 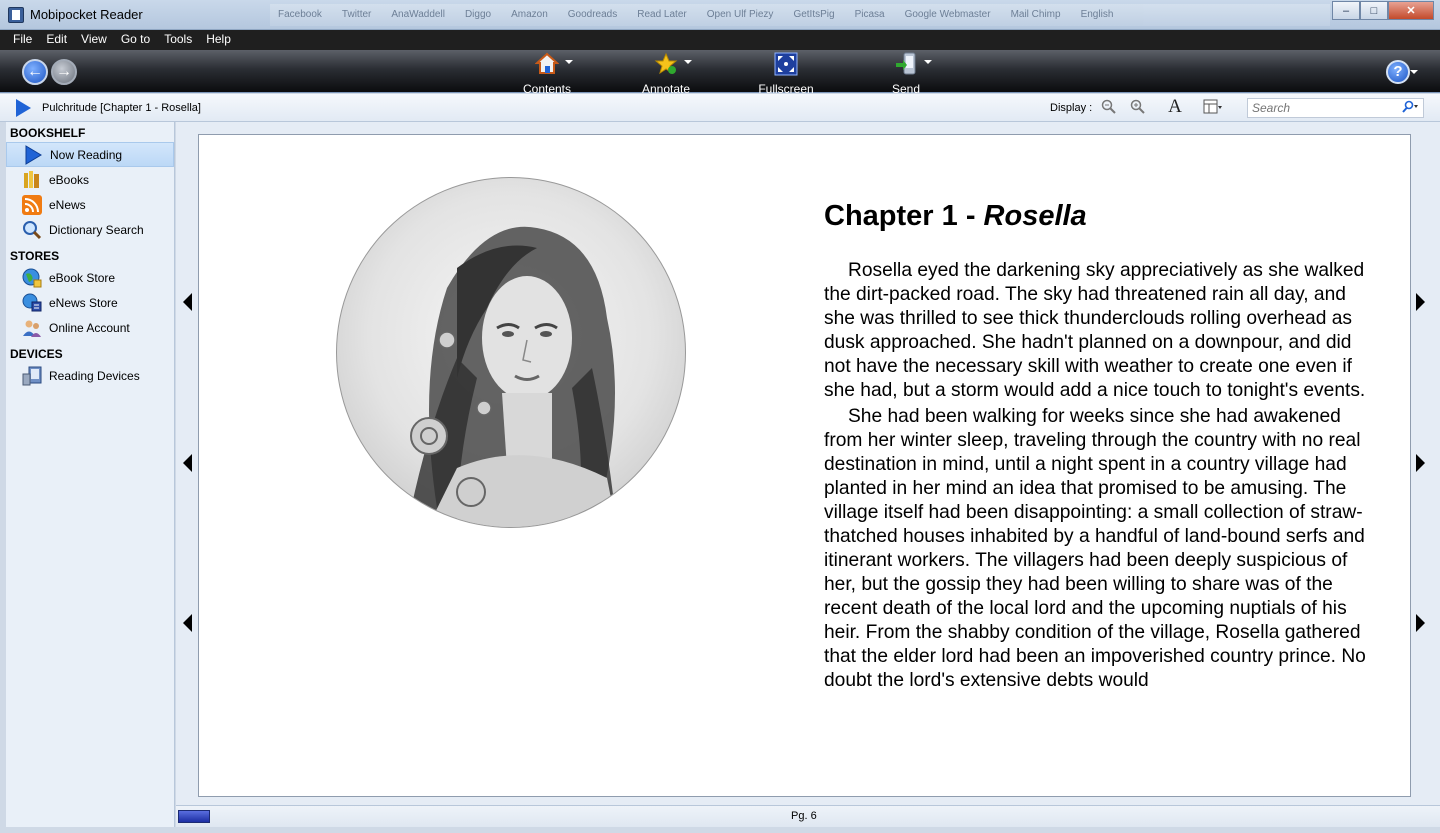 I want to click on sidebar-item-online-account: Online Account, so click(x=90, y=327).